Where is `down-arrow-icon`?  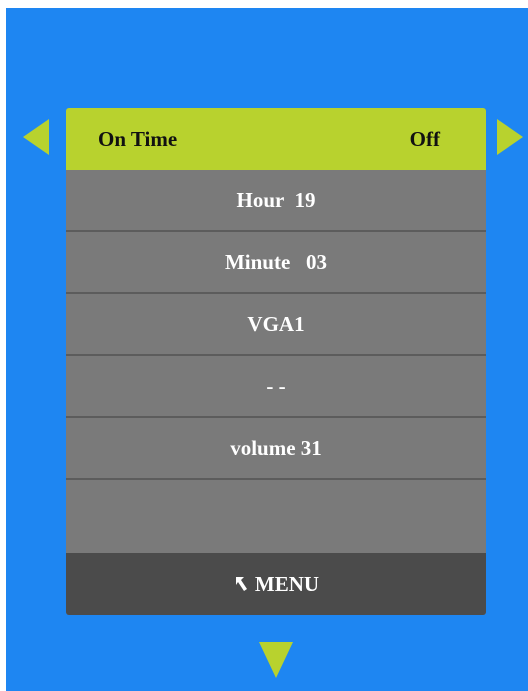 down-arrow-icon is located at coordinates (276, 660).